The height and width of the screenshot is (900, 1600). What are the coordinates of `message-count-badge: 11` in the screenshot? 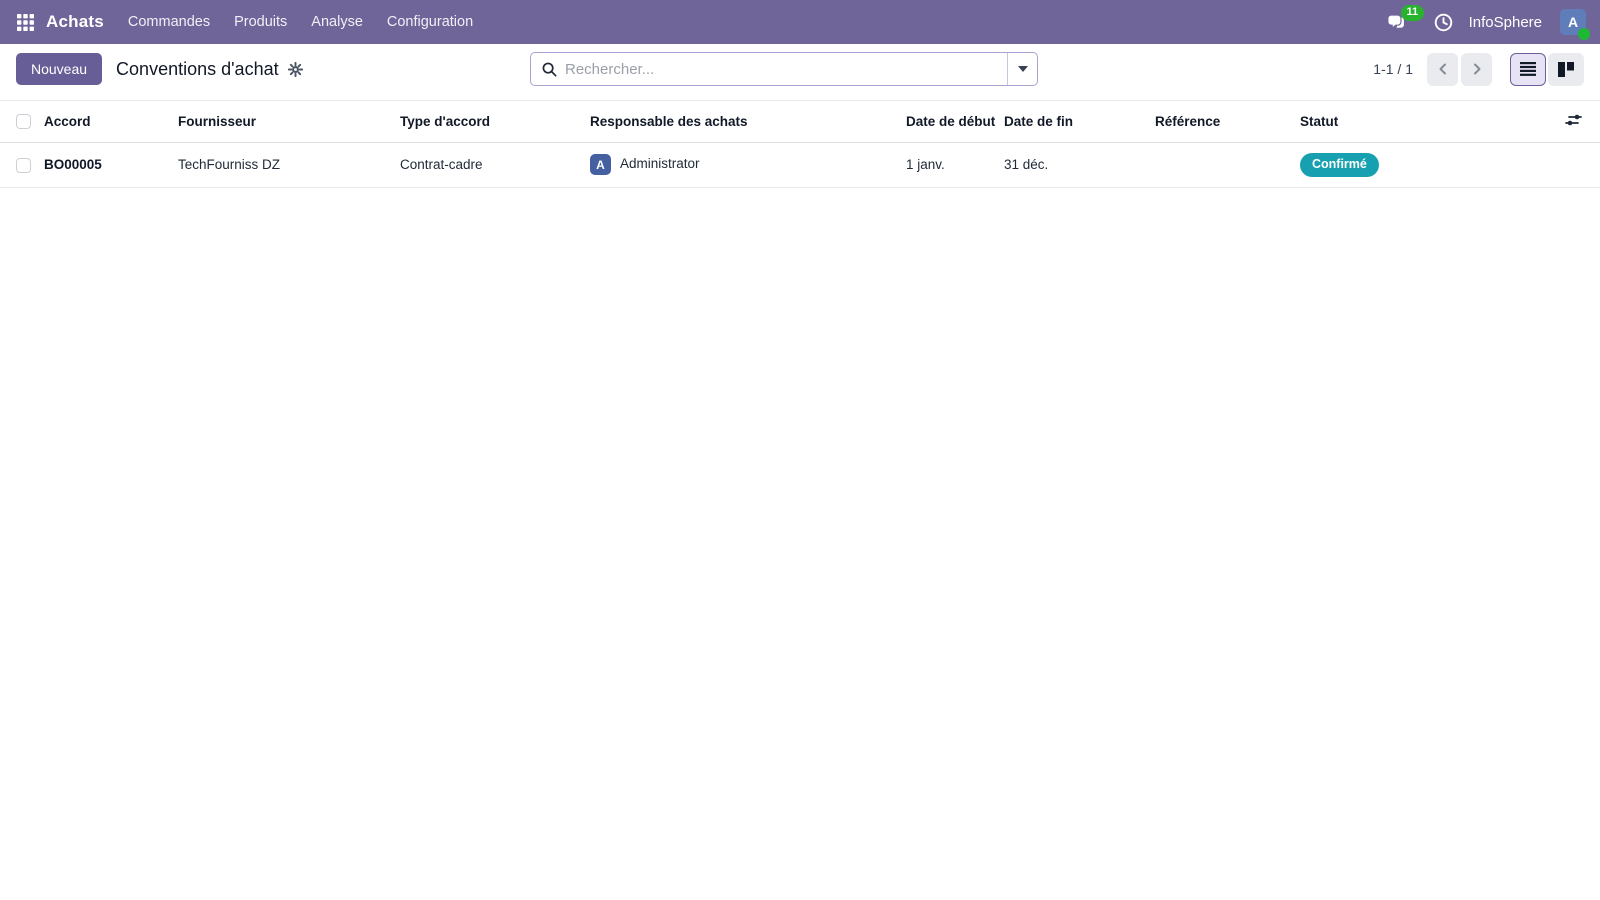 It's located at (1412, 12).